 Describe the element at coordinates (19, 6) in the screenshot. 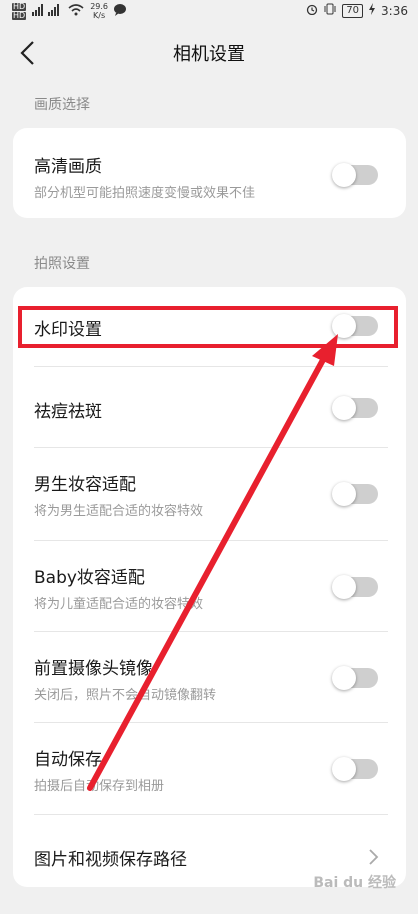

I see `hd-badge-1: HD` at that location.